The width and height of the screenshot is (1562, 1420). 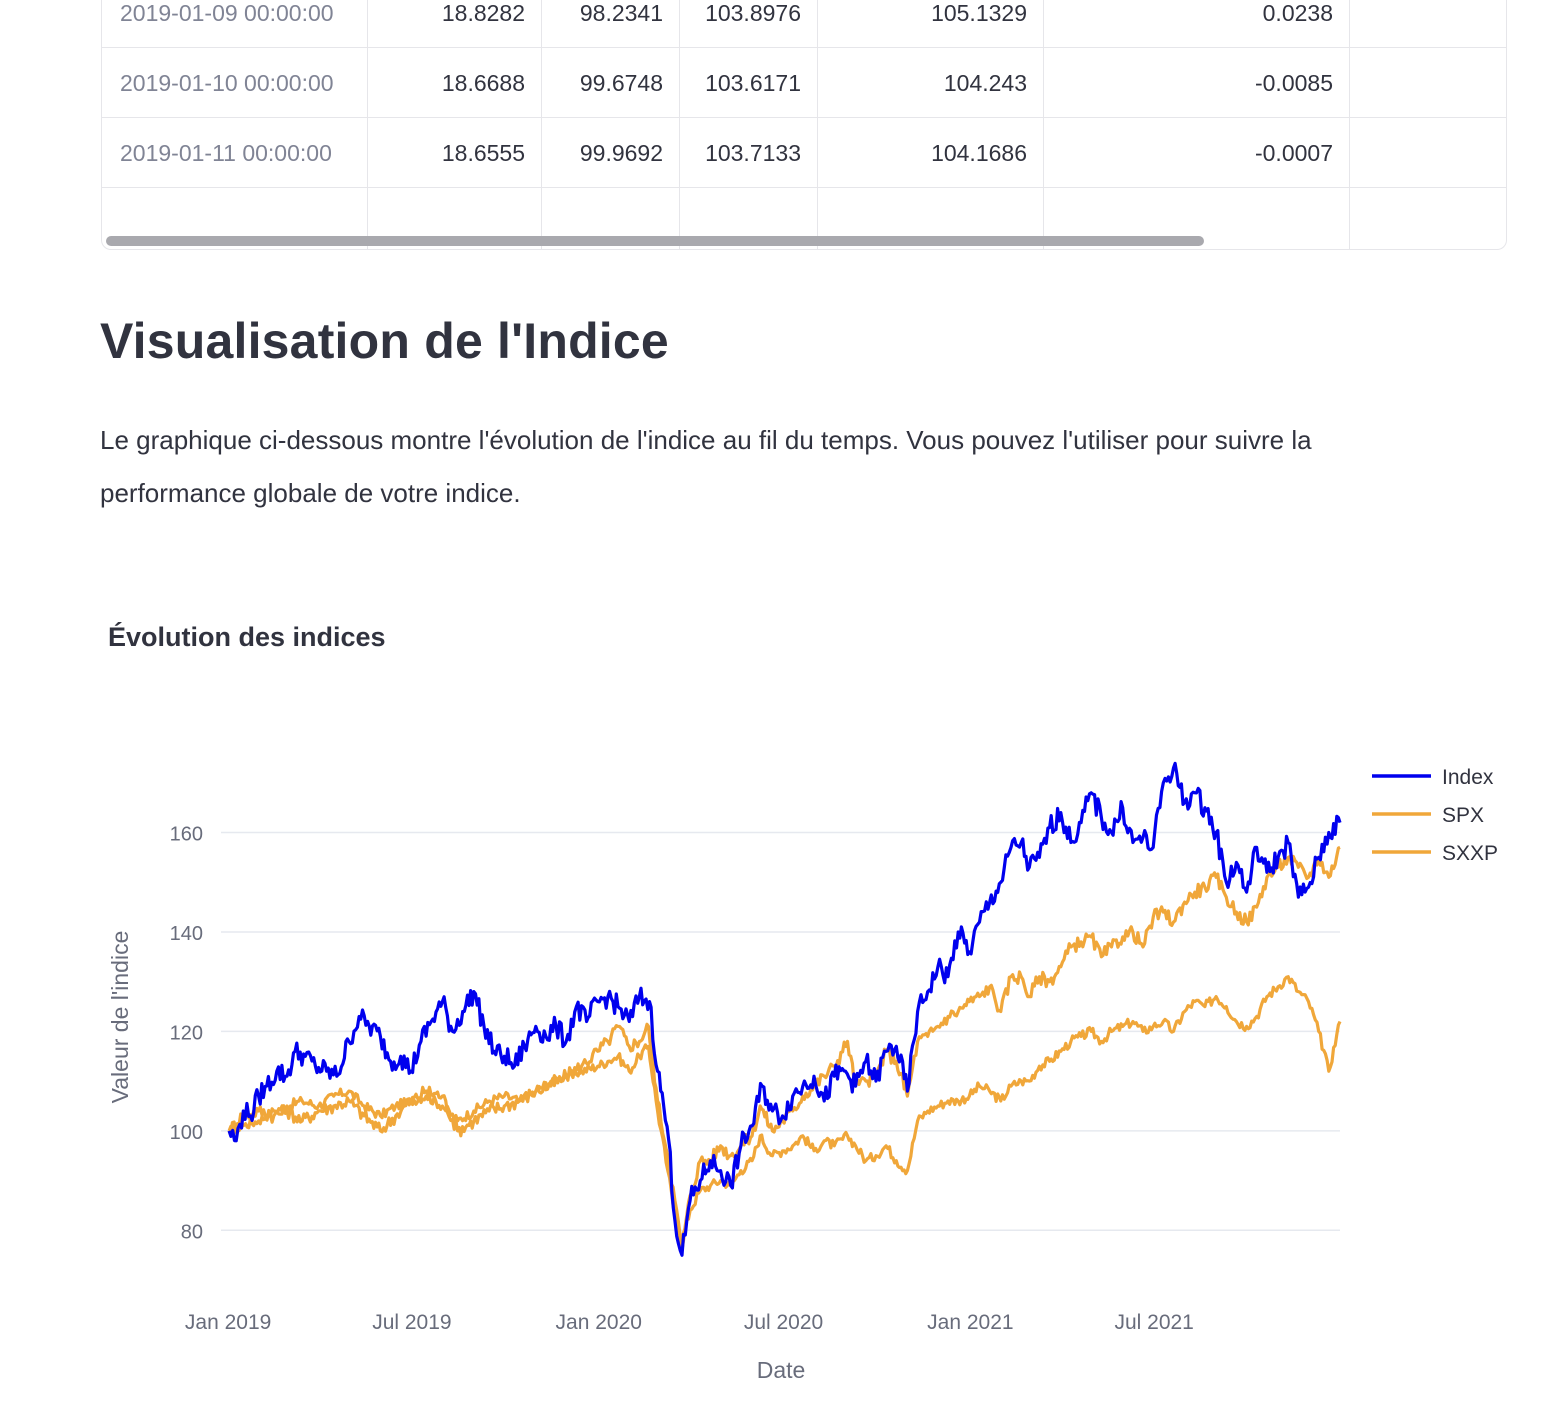 I want to click on table-cell: 98.2341, so click(x=611, y=24).